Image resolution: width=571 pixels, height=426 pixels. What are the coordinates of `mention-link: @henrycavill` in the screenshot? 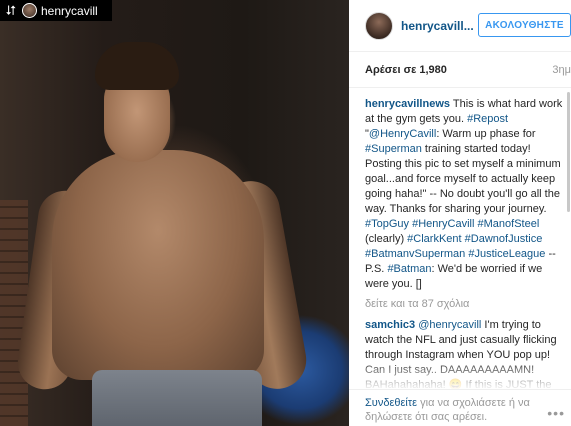 It's located at (449, 325).